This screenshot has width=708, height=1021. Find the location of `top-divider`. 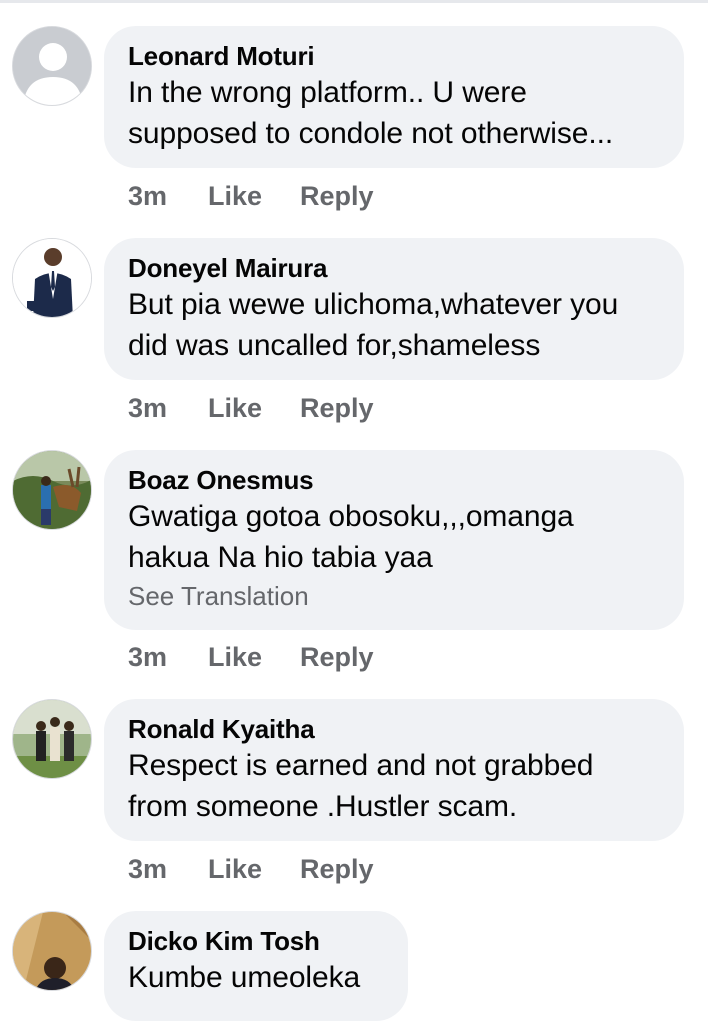

top-divider is located at coordinates (354, 1).